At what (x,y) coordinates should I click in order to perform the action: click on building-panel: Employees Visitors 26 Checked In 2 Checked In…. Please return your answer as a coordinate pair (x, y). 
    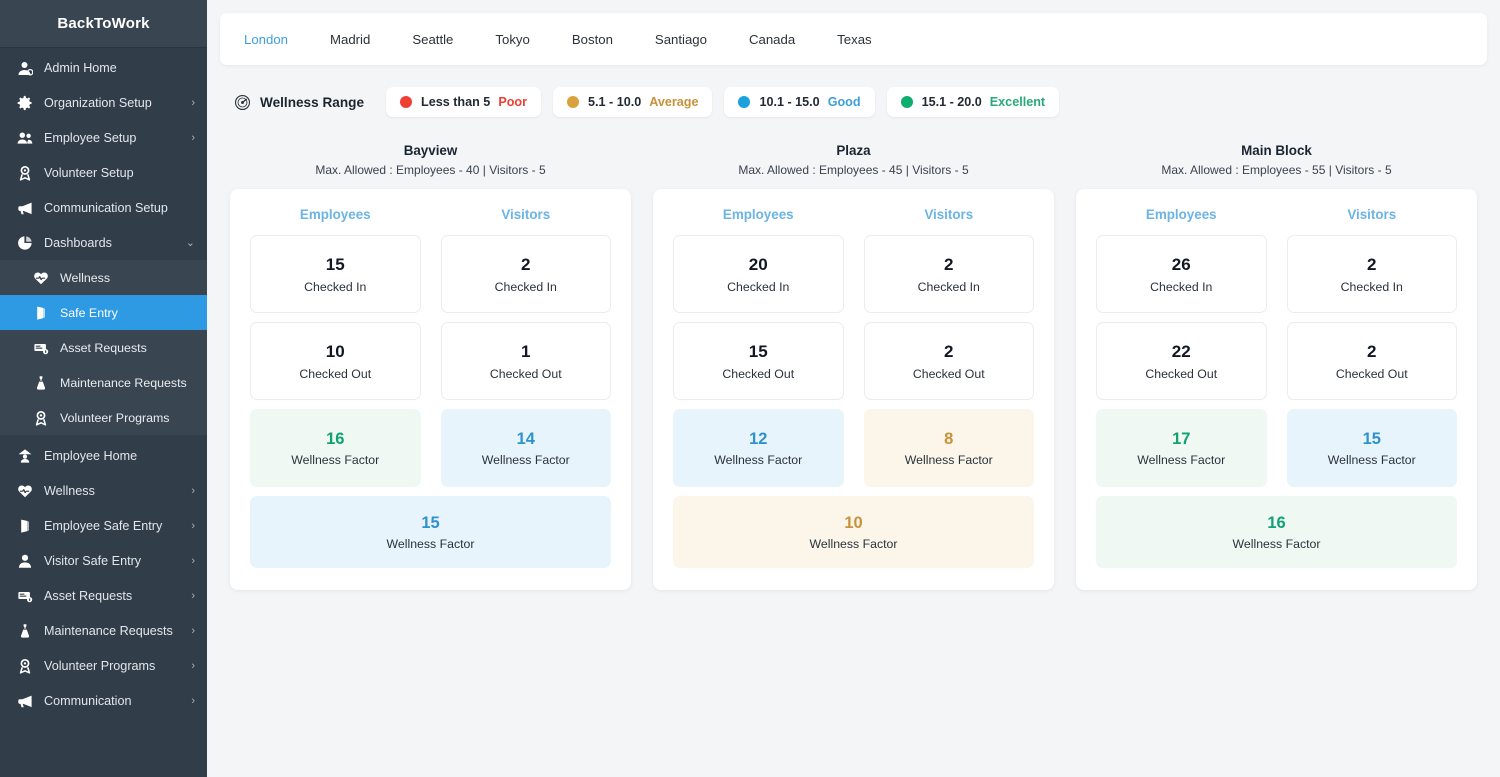
    Looking at the image, I should click on (1276, 389).